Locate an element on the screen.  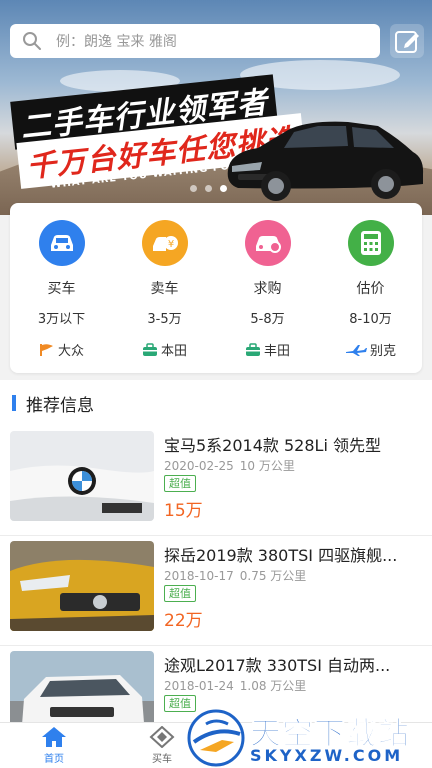
brand-item-honda: 本田 is located at coordinates (164, 349).